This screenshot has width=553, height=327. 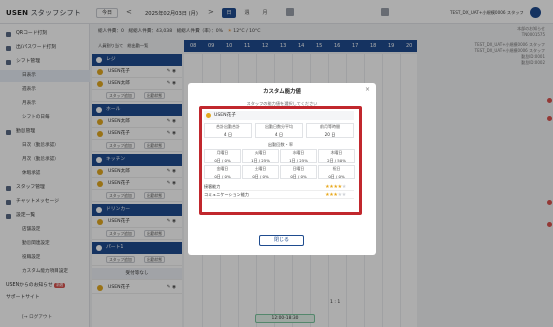 What do you see at coordinates (281, 240) in the screenshot?
I see `close-button: 閉じる` at bounding box center [281, 240].